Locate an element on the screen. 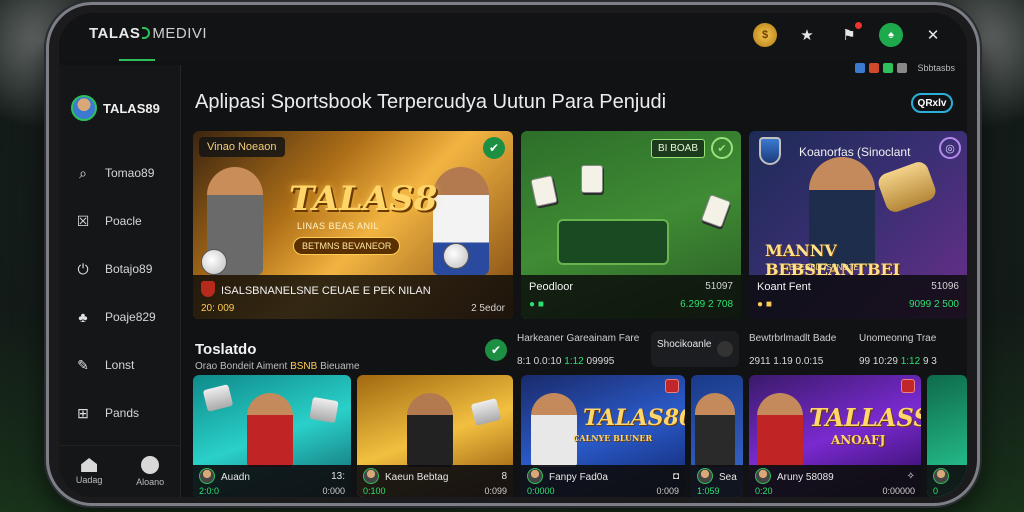 The image size is (1024, 512). game-card: 0 is located at coordinates (947, 436).